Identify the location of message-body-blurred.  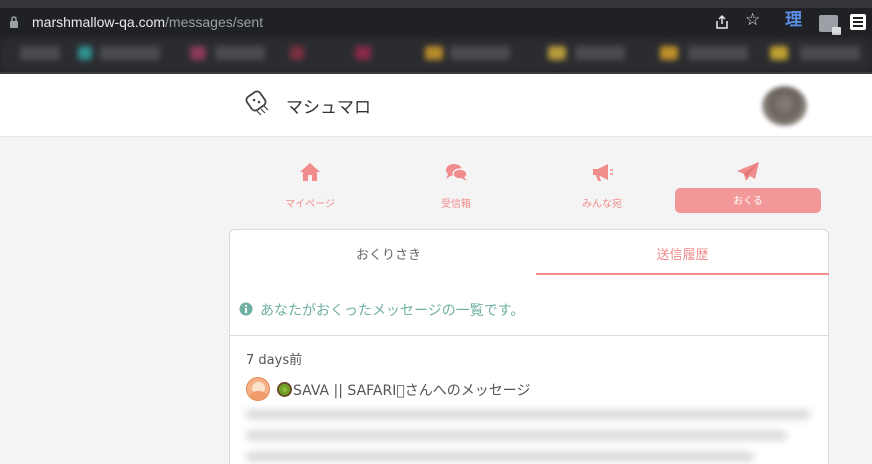
(528, 437).